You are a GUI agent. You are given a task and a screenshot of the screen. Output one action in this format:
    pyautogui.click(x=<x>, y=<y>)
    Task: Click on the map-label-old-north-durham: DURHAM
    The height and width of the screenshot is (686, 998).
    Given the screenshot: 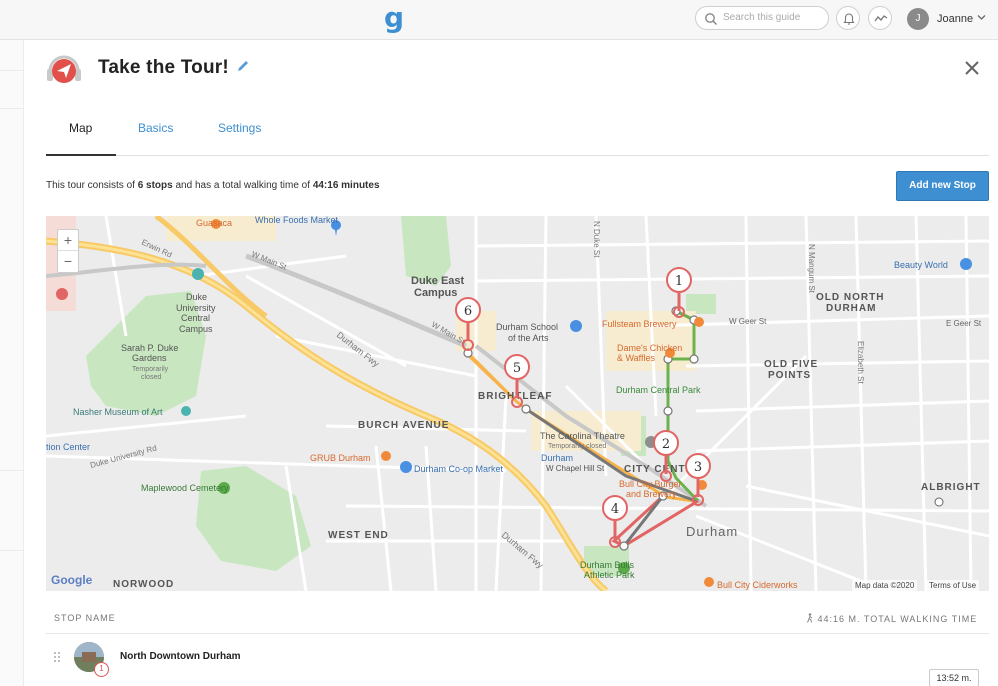 What is the action you would take?
    pyautogui.click(x=851, y=308)
    